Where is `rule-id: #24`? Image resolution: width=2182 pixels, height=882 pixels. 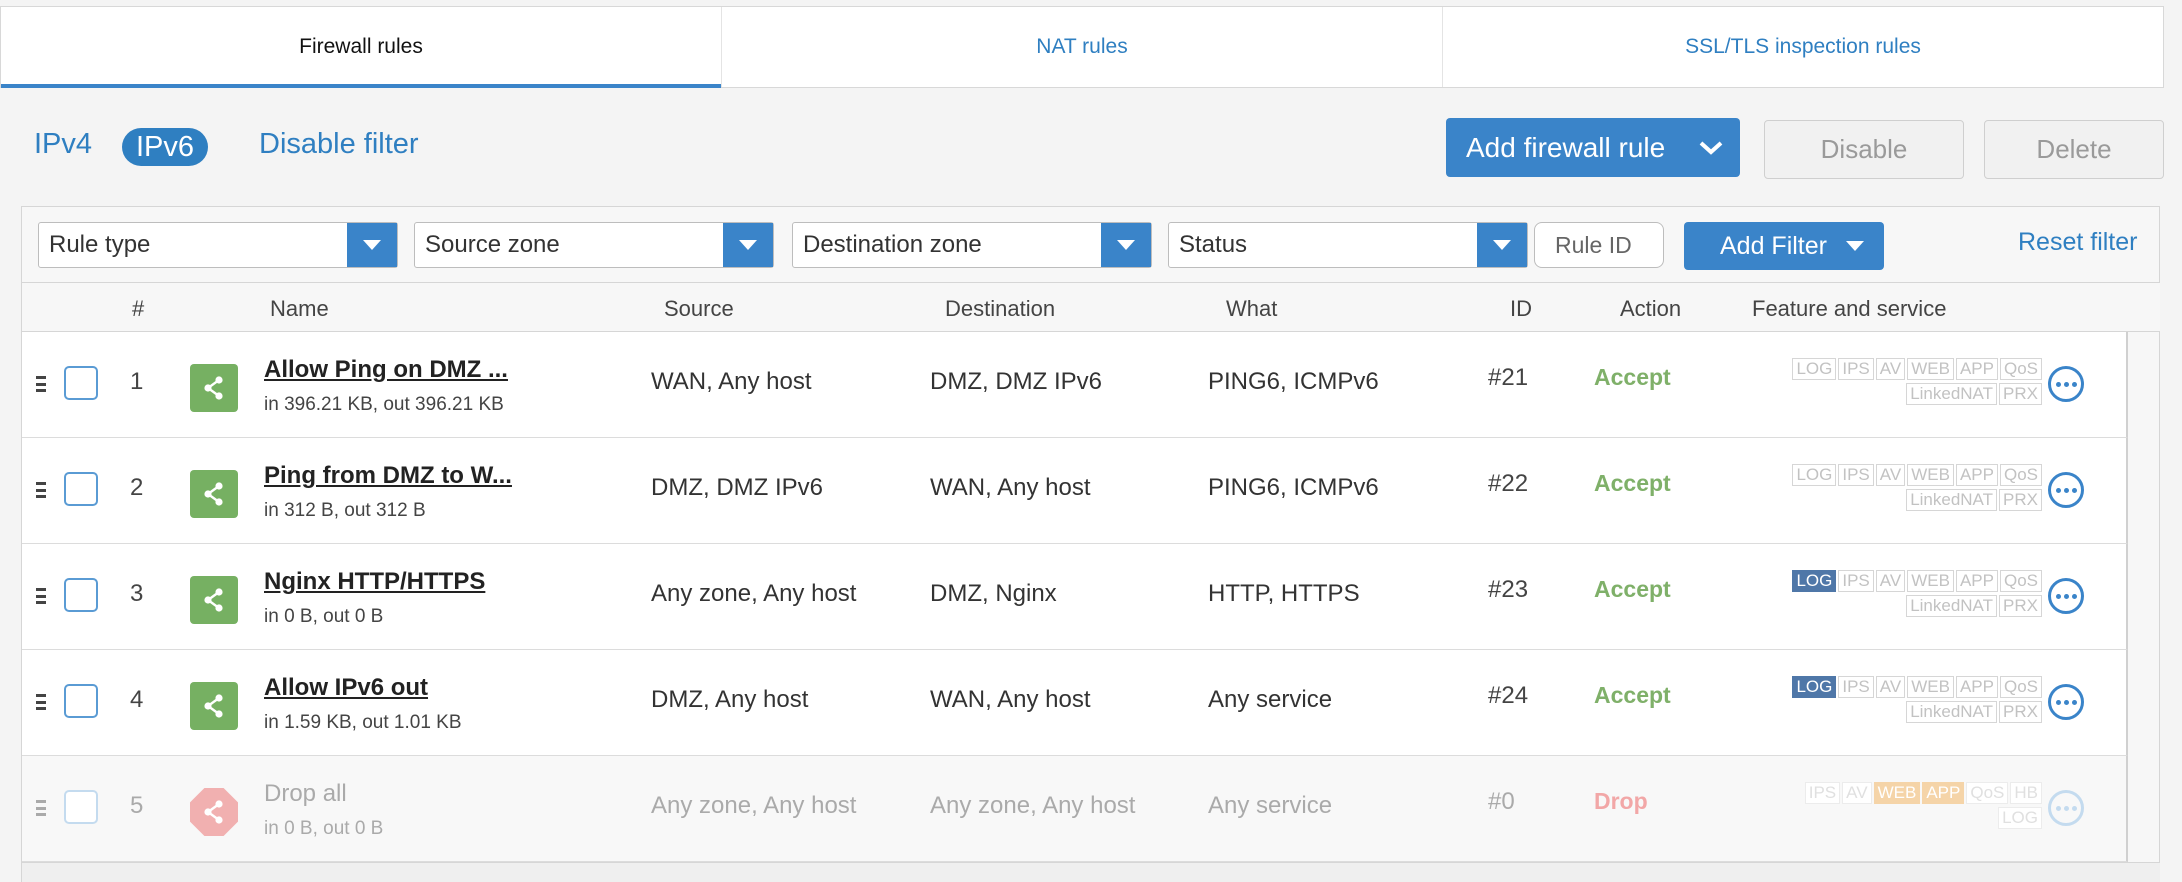 rule-id: #24 is located at coordinates (1508, 695).